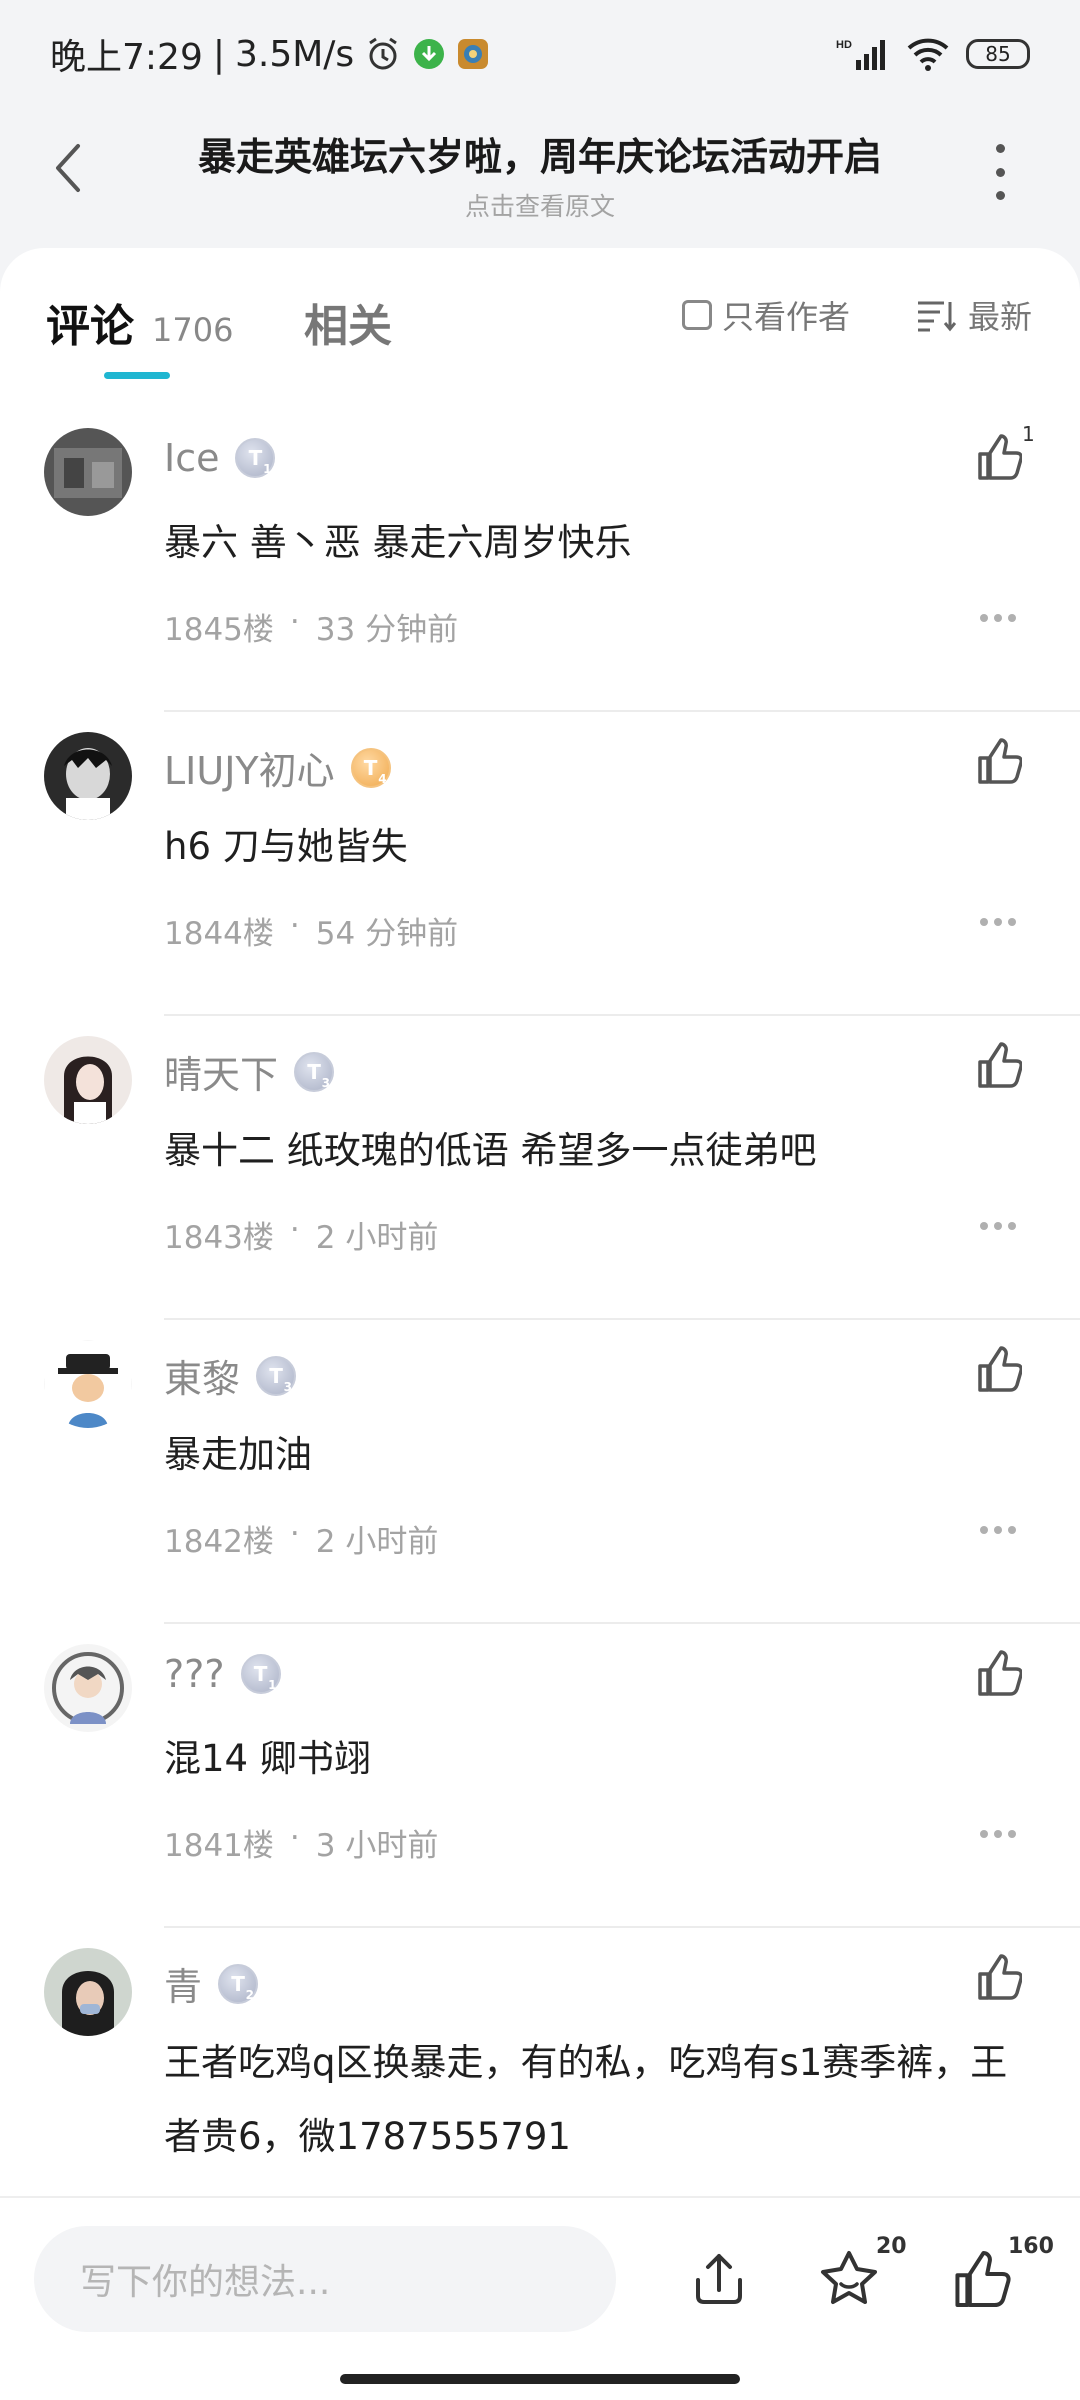 The height and width of the screenshot is (2400, 1080). What do you see at coordinates (301, 1538) in the screenshot?
I see `comment-meta: 1842楼 · 2 小时前` at bounding box center [301, 1538].